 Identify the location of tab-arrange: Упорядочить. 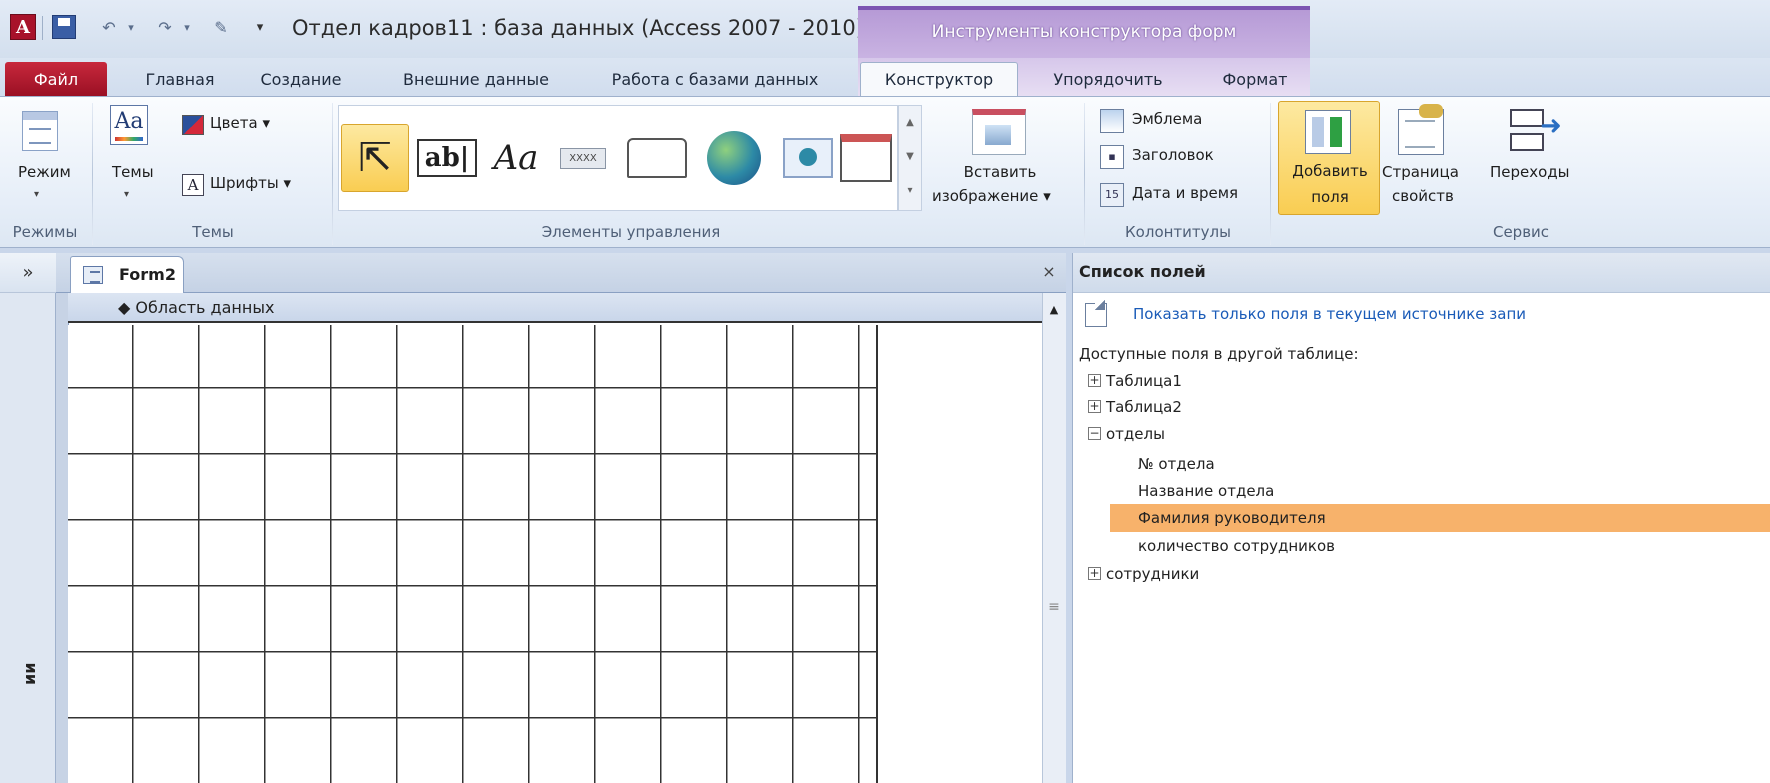
(1108, 79).